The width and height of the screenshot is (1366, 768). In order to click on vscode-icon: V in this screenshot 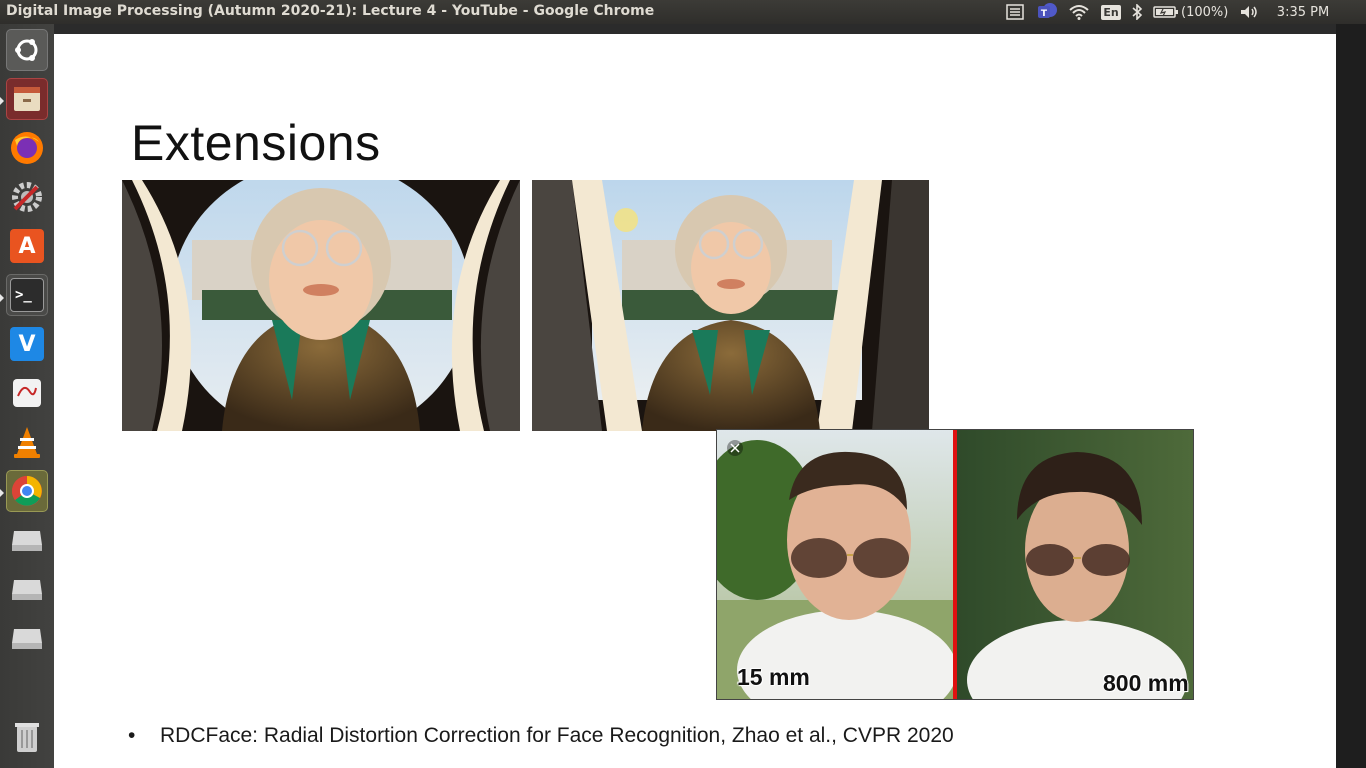, I will do `click(27, 344)`.